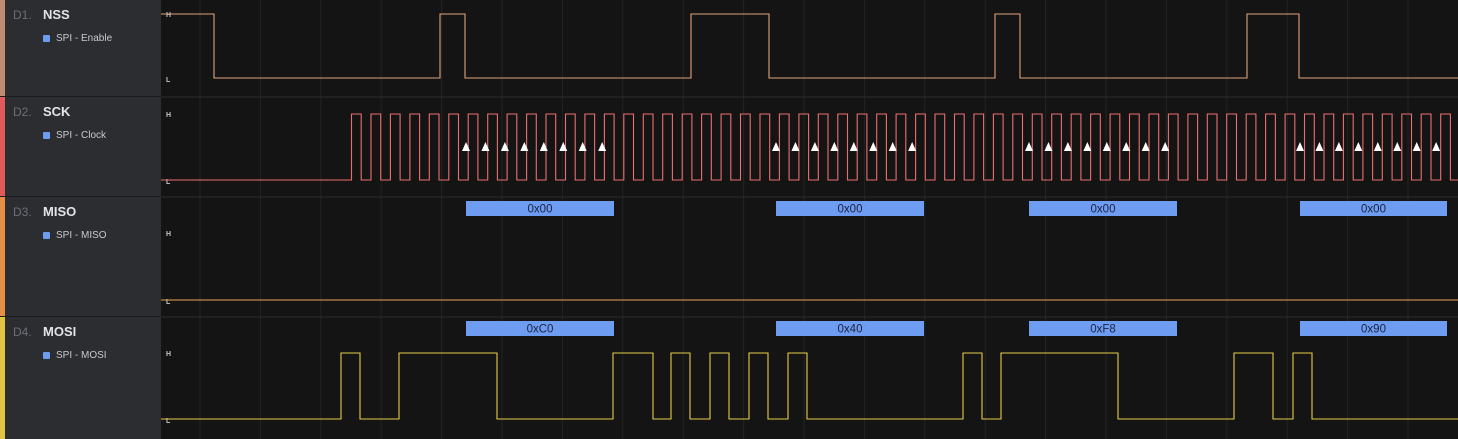 The height and width of the screenshot is (439, 1458). What do you see at coordinates (84, 38) in the screenshot?
I see `analyzer-label: SPI - Enable` at bounding box center [84, 38].